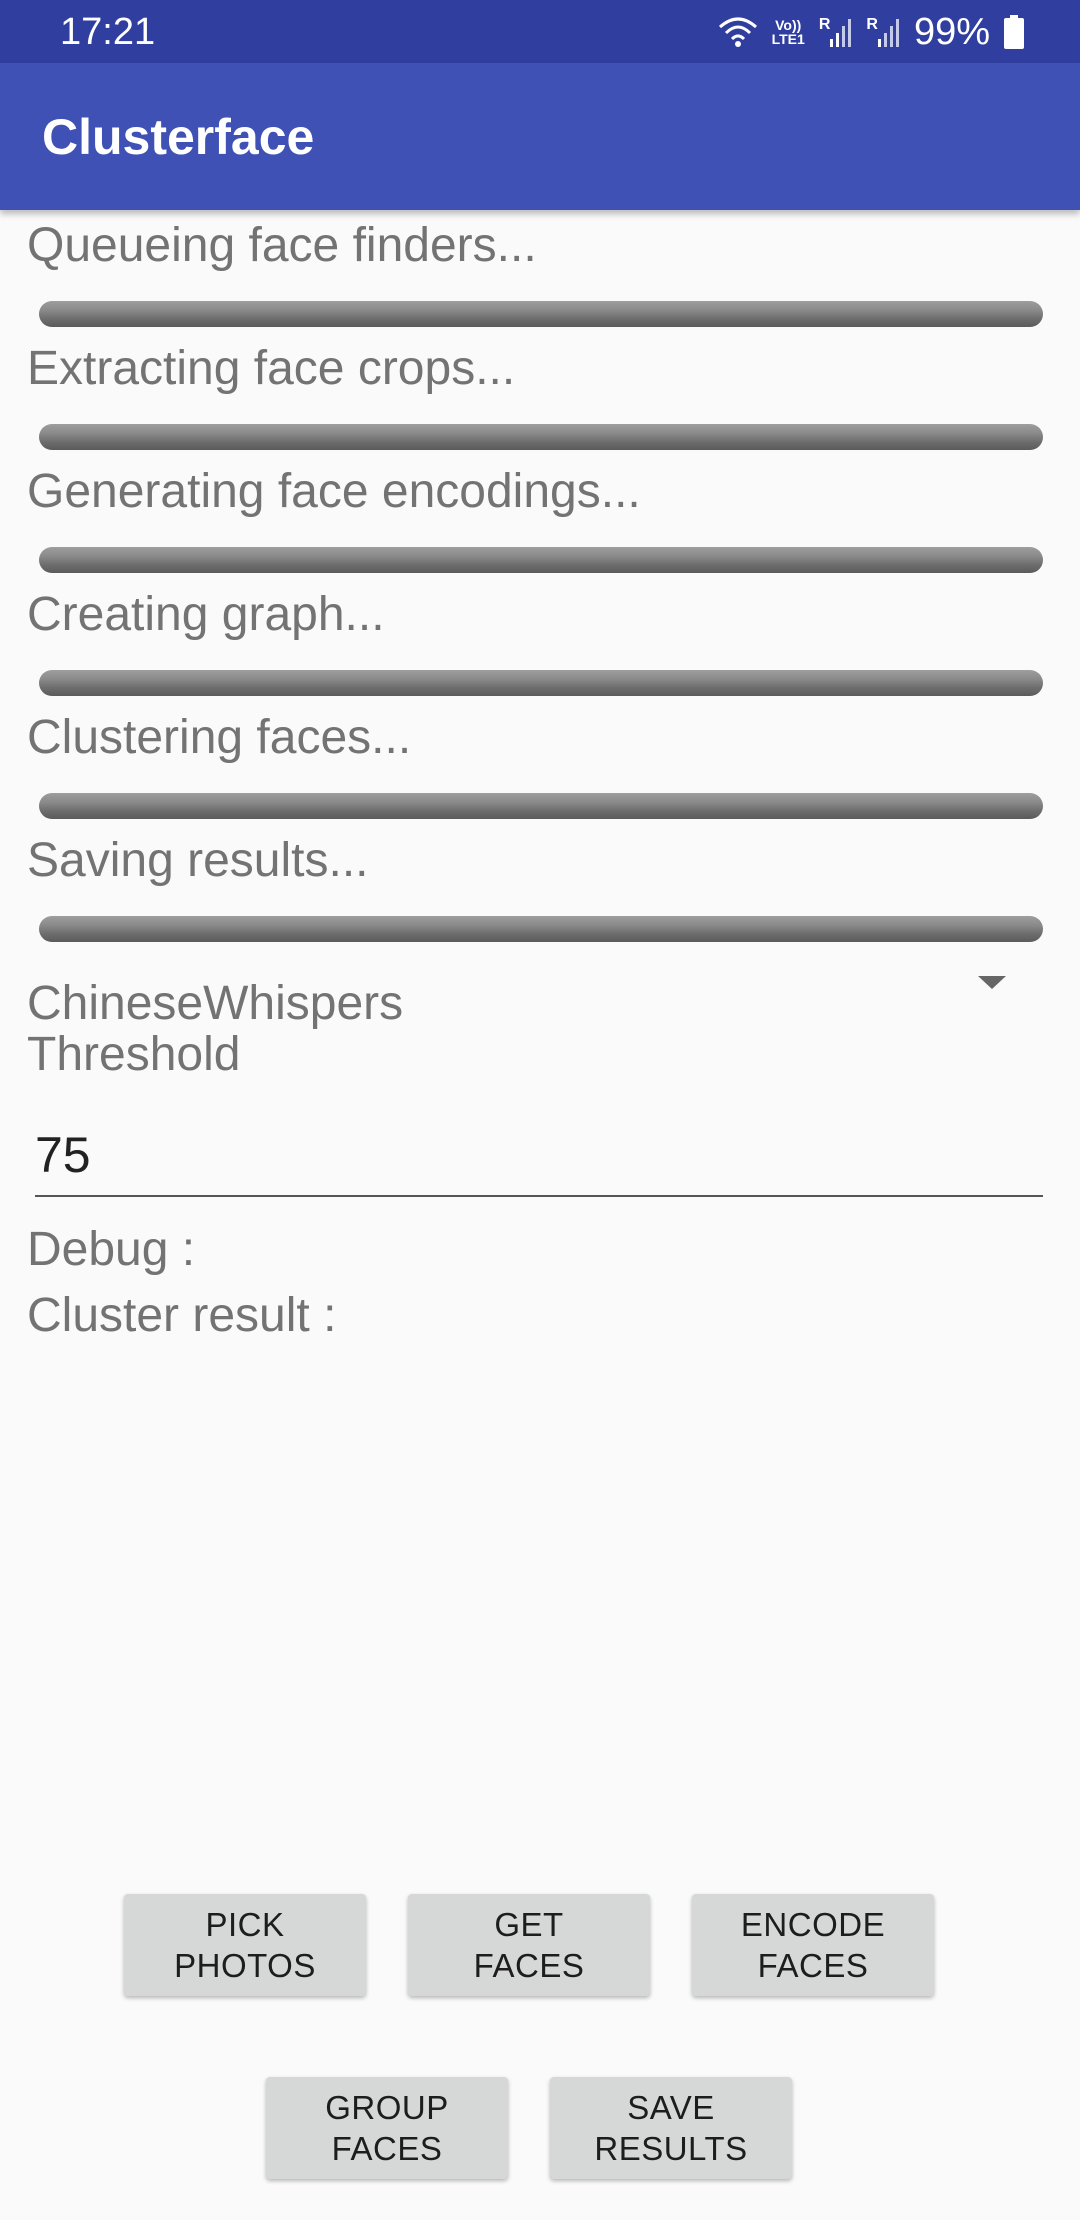  I want to click on status-icons: Vo)) LTE1 R R 99%, so click(871, 32).